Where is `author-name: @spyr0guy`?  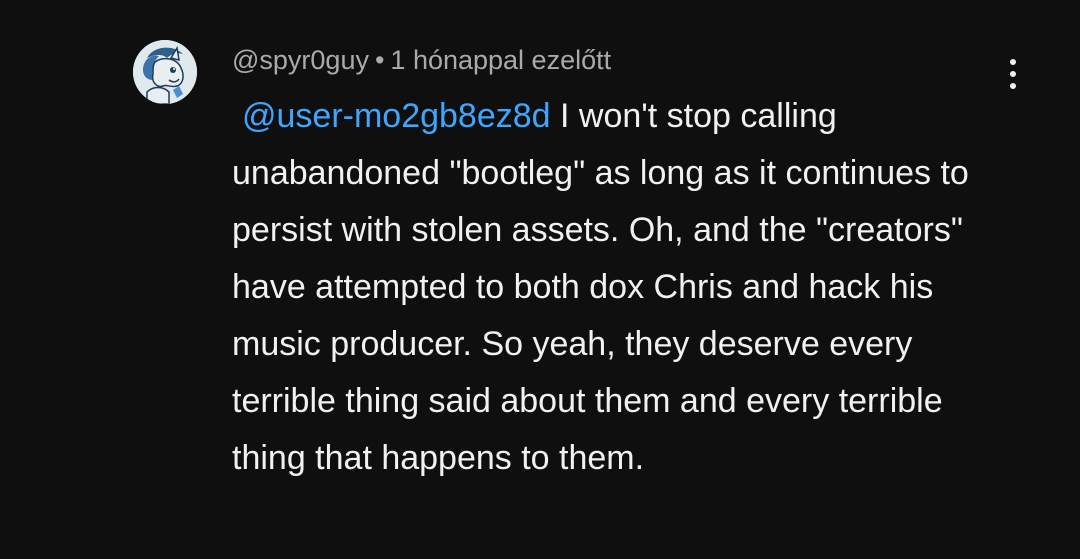
author-name: @spyr0guy is located at coordinates (300, 60).